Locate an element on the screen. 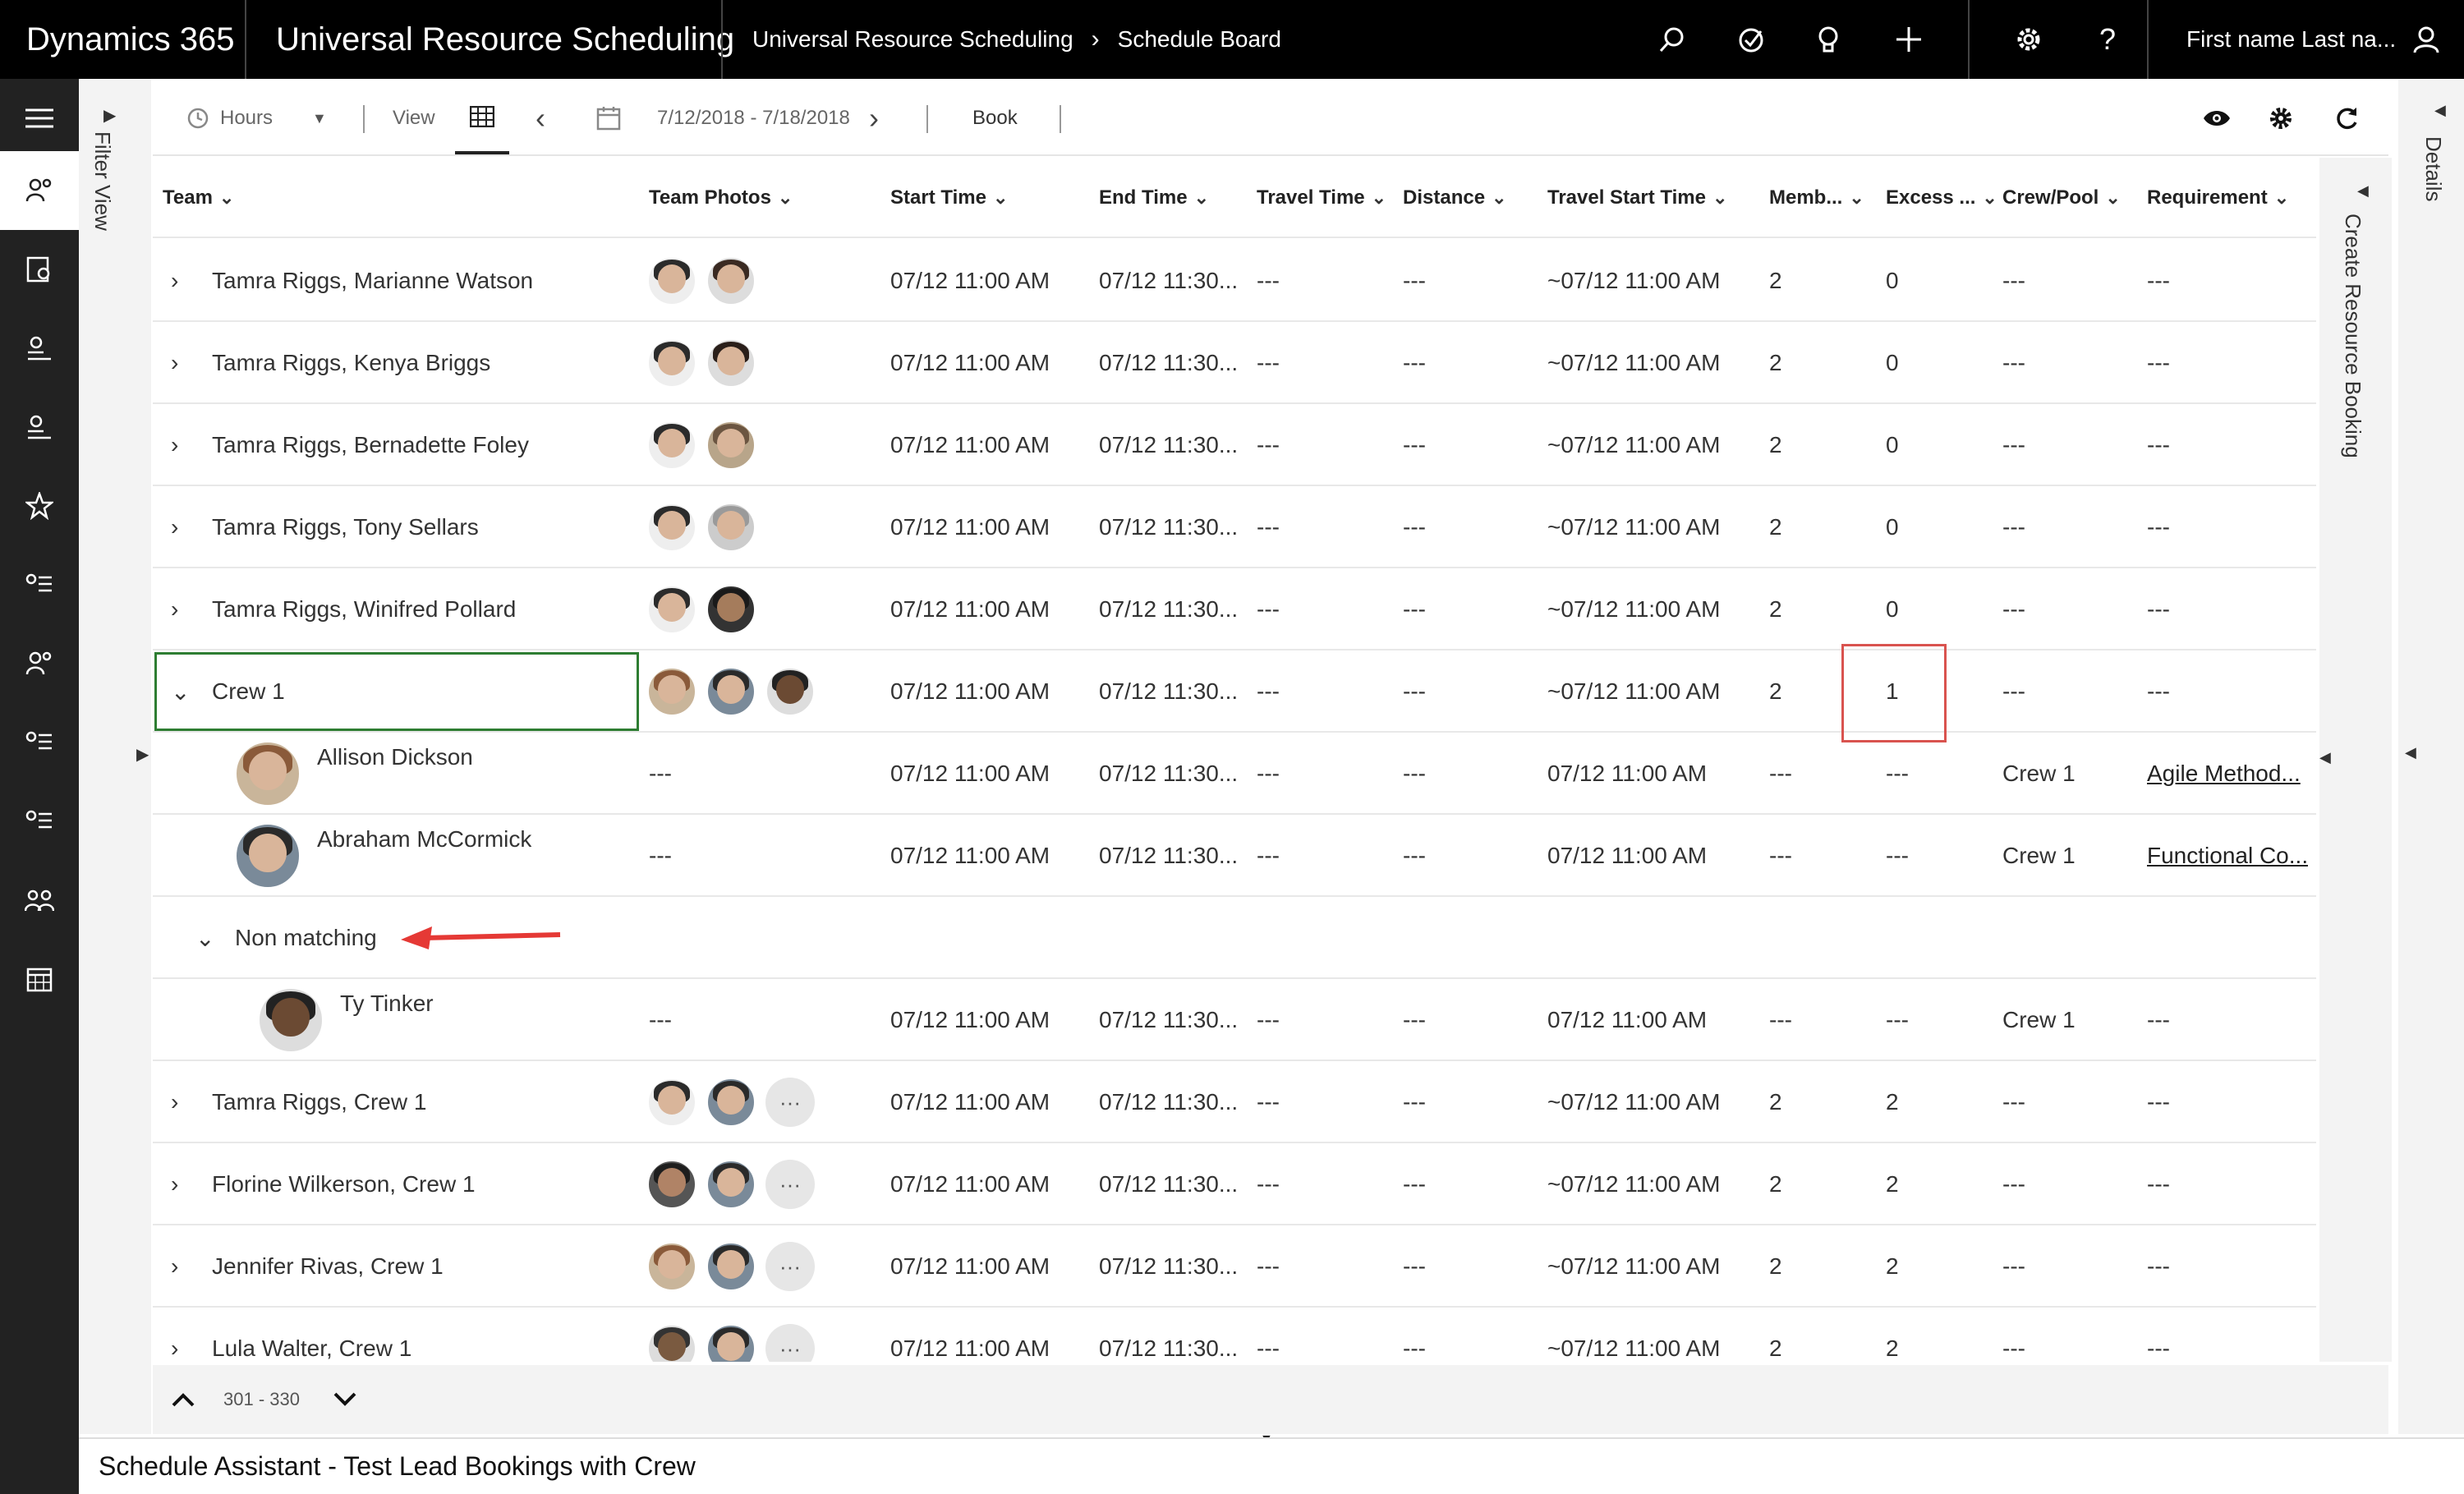 The height and width of the screenshot is (1494, 2464). team-photos: --- is located at coordinates (660, 855).